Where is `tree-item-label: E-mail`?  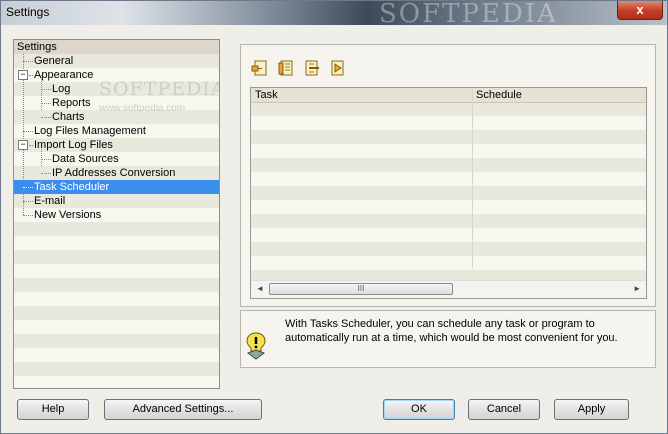 tree-item-label: E-mail is located at coordinates (50, 201).